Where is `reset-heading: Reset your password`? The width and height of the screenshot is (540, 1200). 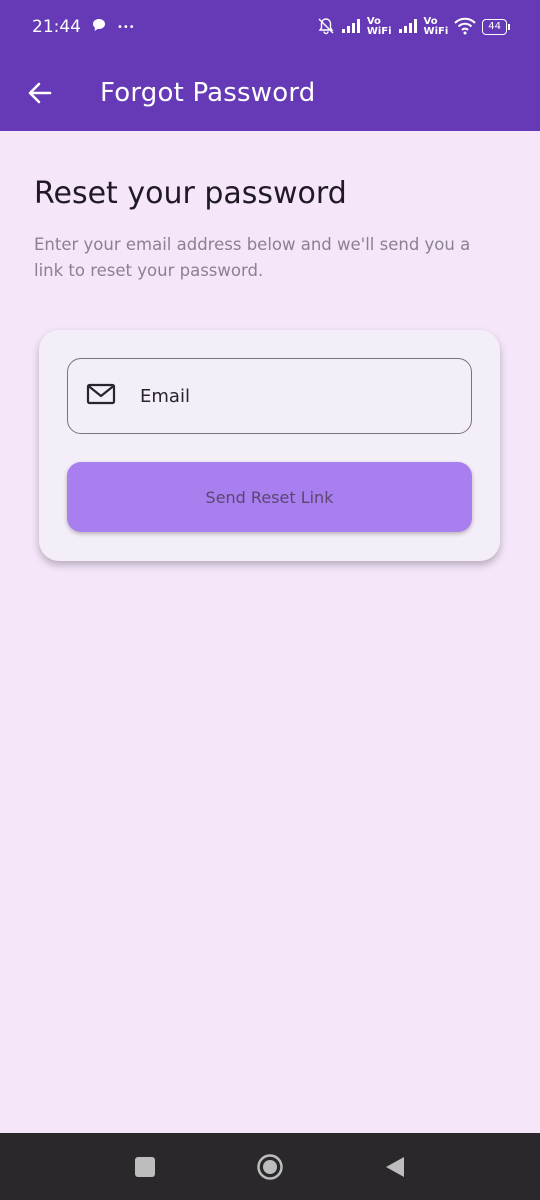 reset-heading: Reset your password is located at coordinates (190, 193).